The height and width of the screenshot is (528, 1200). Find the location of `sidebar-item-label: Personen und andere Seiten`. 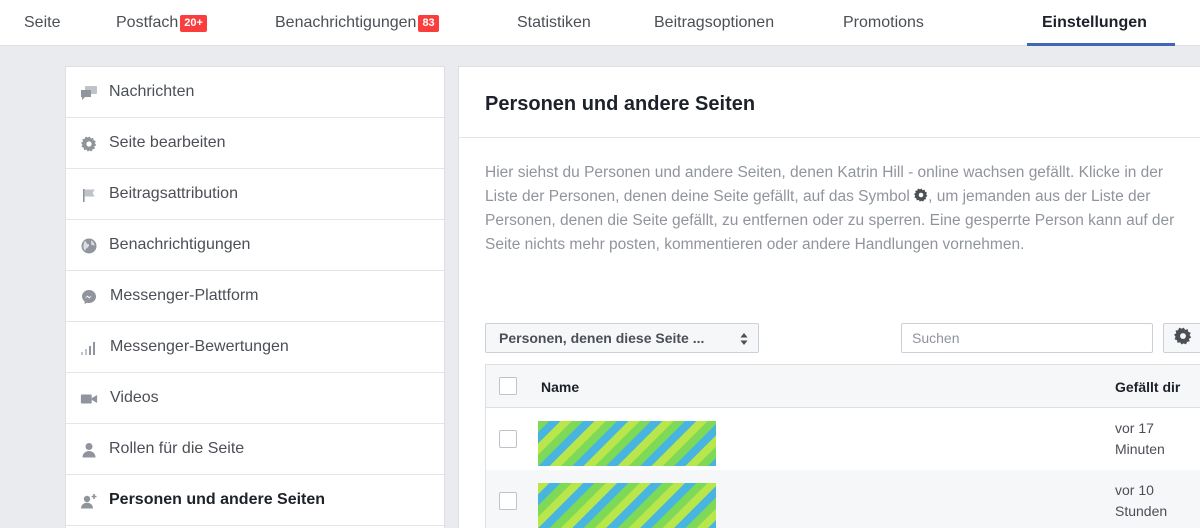

sidebar-item-label: Personen und andere Seiten is located at coordinates (217, 499).